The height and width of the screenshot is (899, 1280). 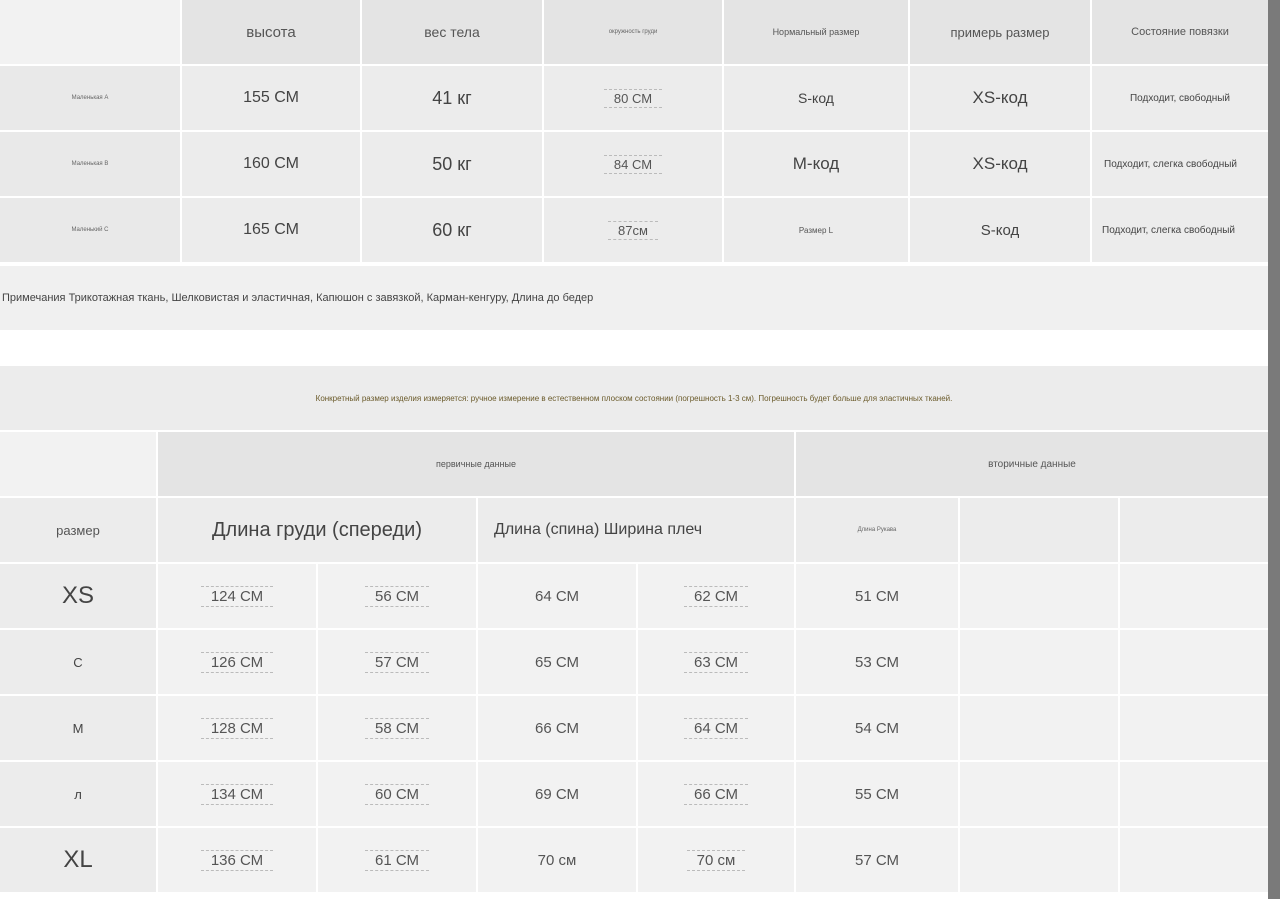 I want to click on measure-value: 63 СМ, so click(x=715, y=662).